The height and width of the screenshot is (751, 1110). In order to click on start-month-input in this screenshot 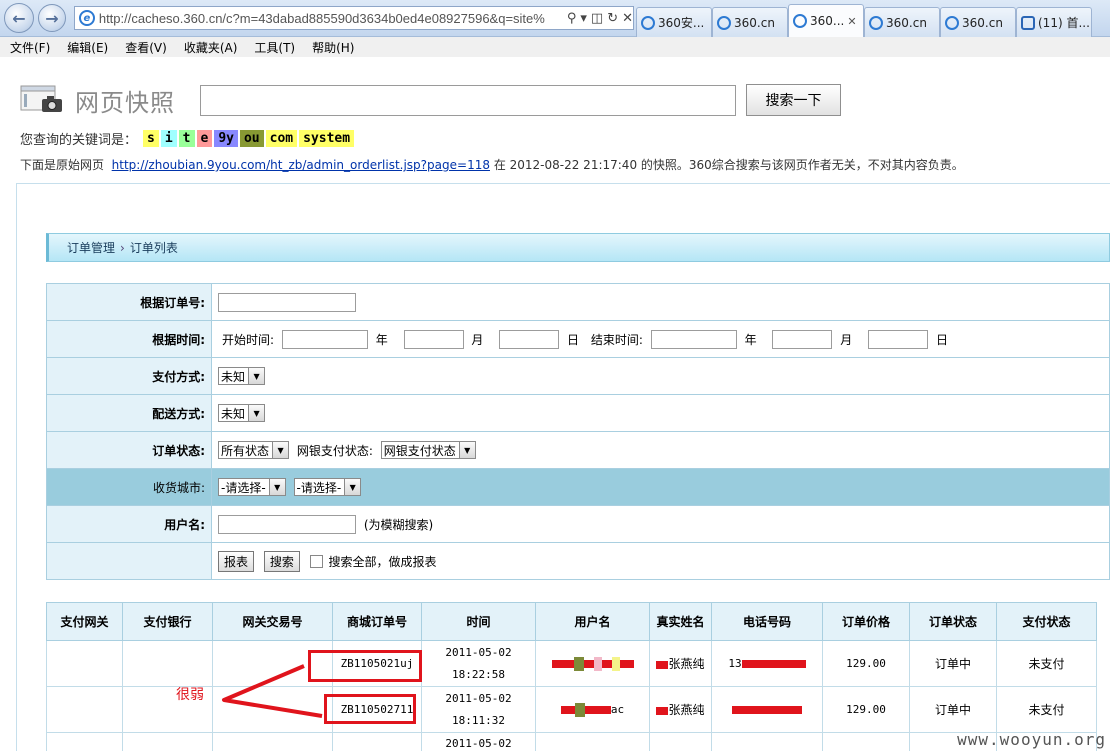, I will do `click(433, 339)`.